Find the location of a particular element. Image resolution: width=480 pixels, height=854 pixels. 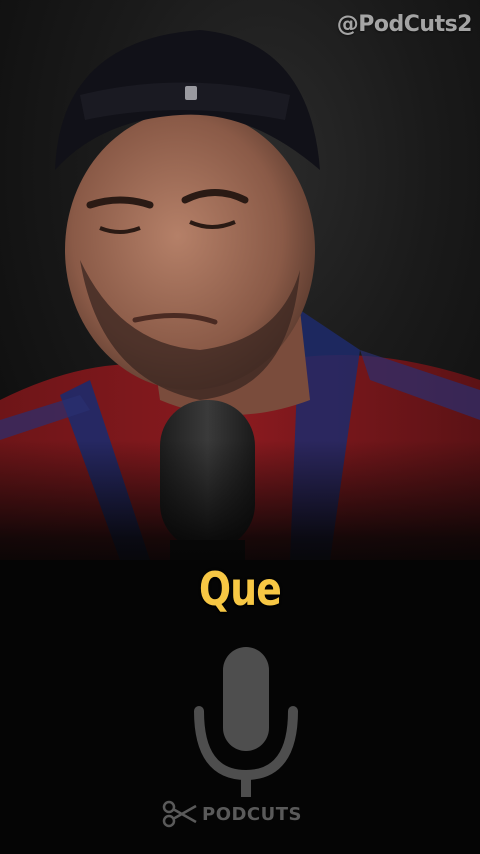

brand-name: PODCUTS is located at coordinates (252, 814).